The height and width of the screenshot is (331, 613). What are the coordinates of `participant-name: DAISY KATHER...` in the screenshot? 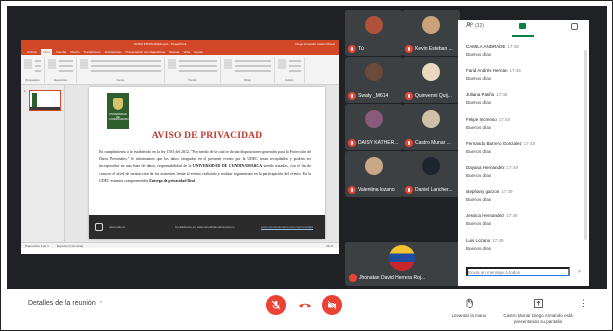 It's located at (378, 143).